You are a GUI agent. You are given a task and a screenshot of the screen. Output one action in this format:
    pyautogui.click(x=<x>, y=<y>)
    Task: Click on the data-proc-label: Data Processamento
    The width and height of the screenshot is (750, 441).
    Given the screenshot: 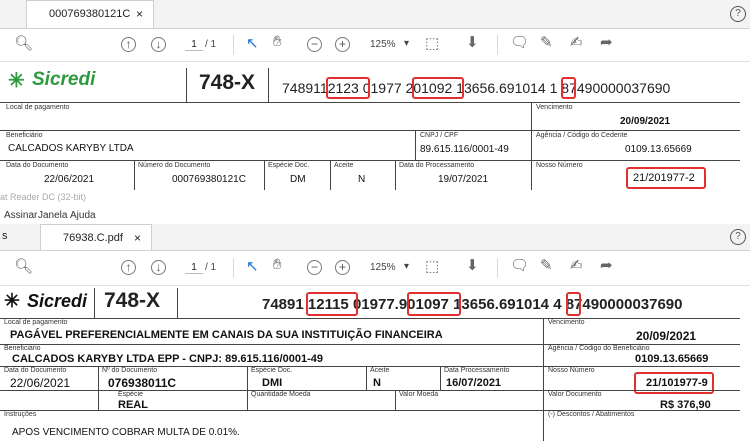 What is the action you would take?
    pyautogui.click(x=477, y=370)
    